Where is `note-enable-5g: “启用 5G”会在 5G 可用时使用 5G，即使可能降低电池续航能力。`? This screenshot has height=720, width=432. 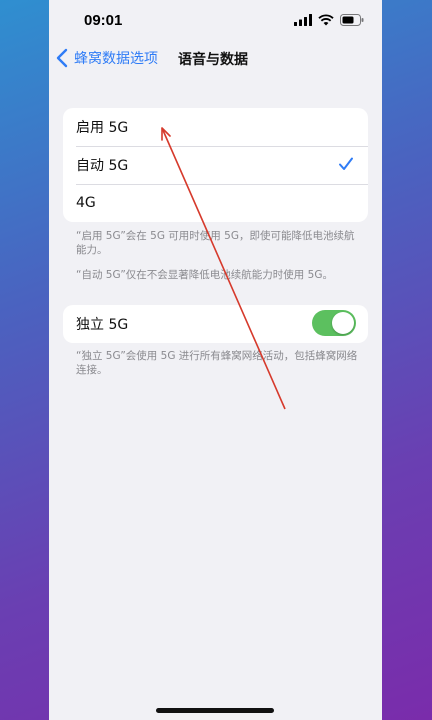
note-enable-5g: “启用 5G”会在 5G 可用时使用 5G，即使可能降低电池续航能力。 is located at coordinates (215, 243).